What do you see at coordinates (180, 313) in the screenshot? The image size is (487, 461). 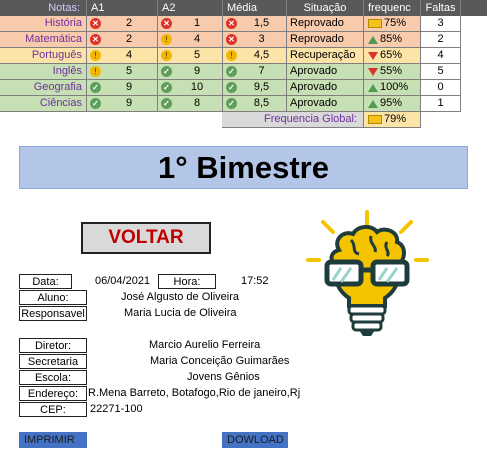 I see `responsavel-value: Maria Lucia de Oliveira` at bounding box center [180, 313].